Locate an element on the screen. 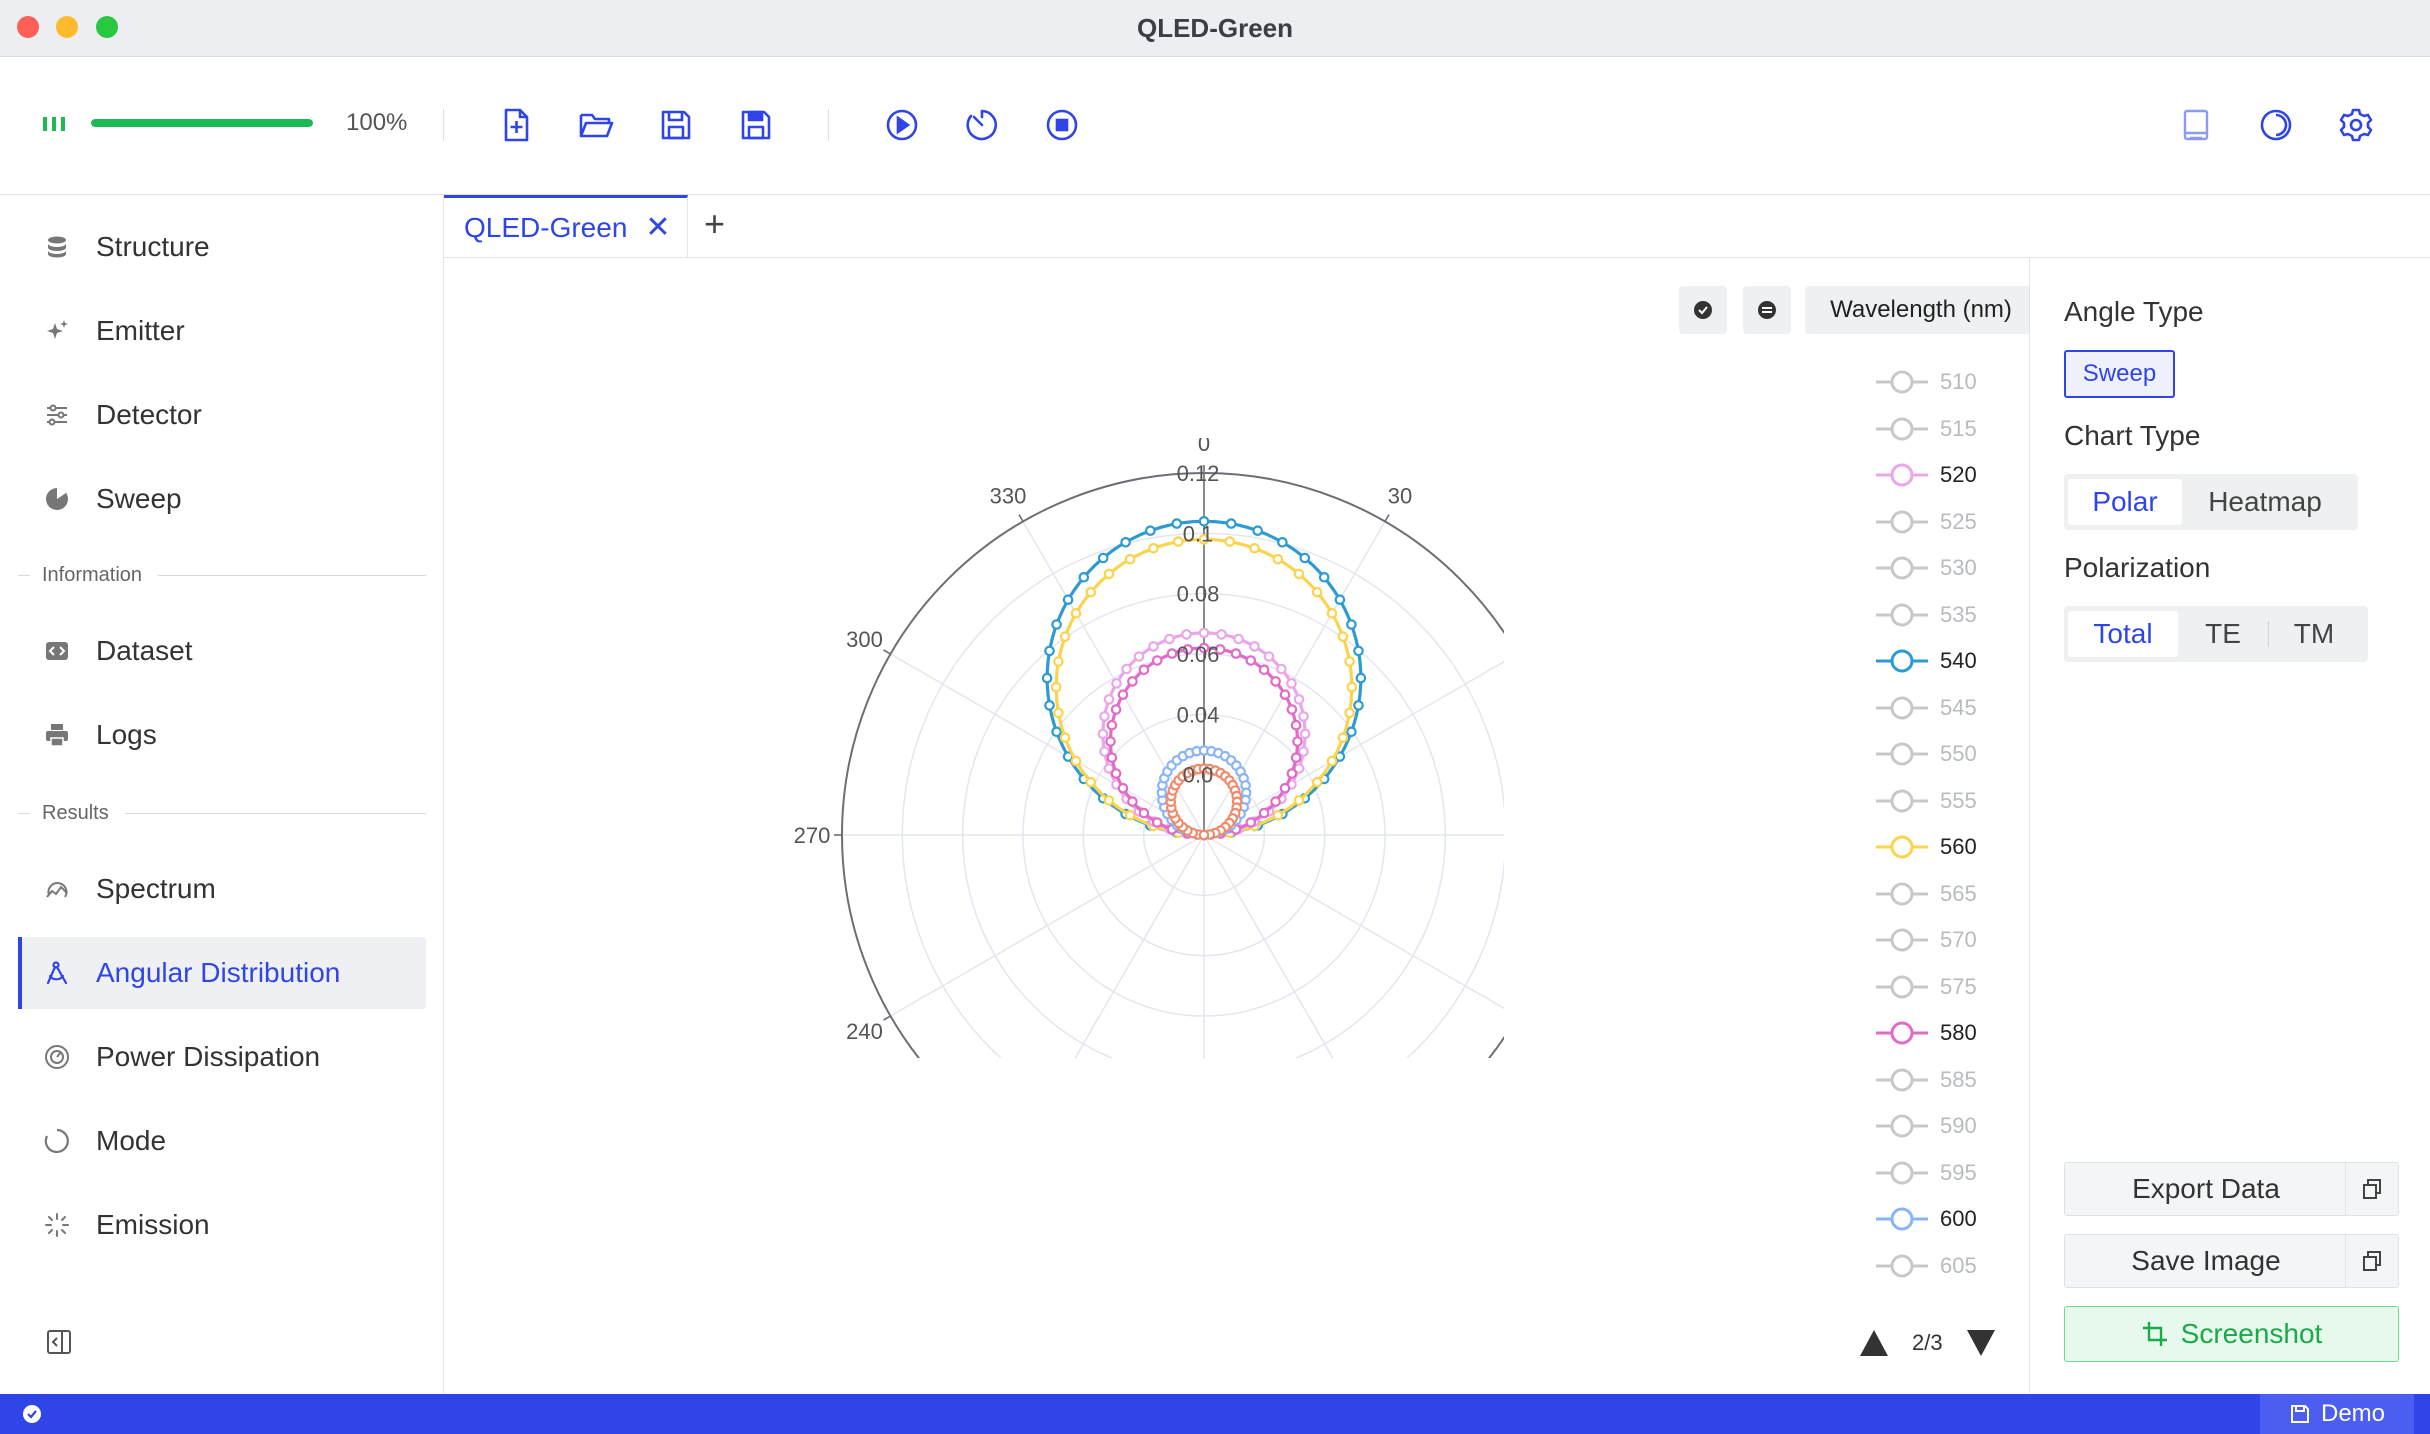 The image size is (2430, 1434). legend-item-label: 595 is located at coordinates (1958, 1172).